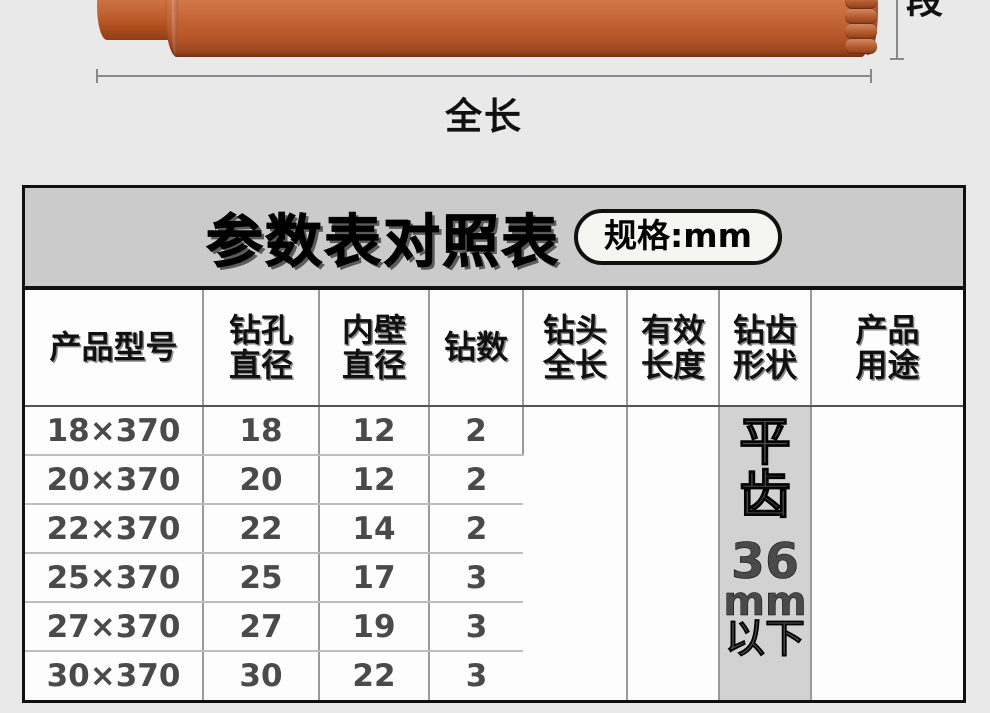 Image resolution: width=990 pixels, height=713 pixels. What do you see at coordinates (374, 348) in the screenshot?
I see `column-header-inner-wall-diameter: 内壁 直径` at bounding box center [374, 348].